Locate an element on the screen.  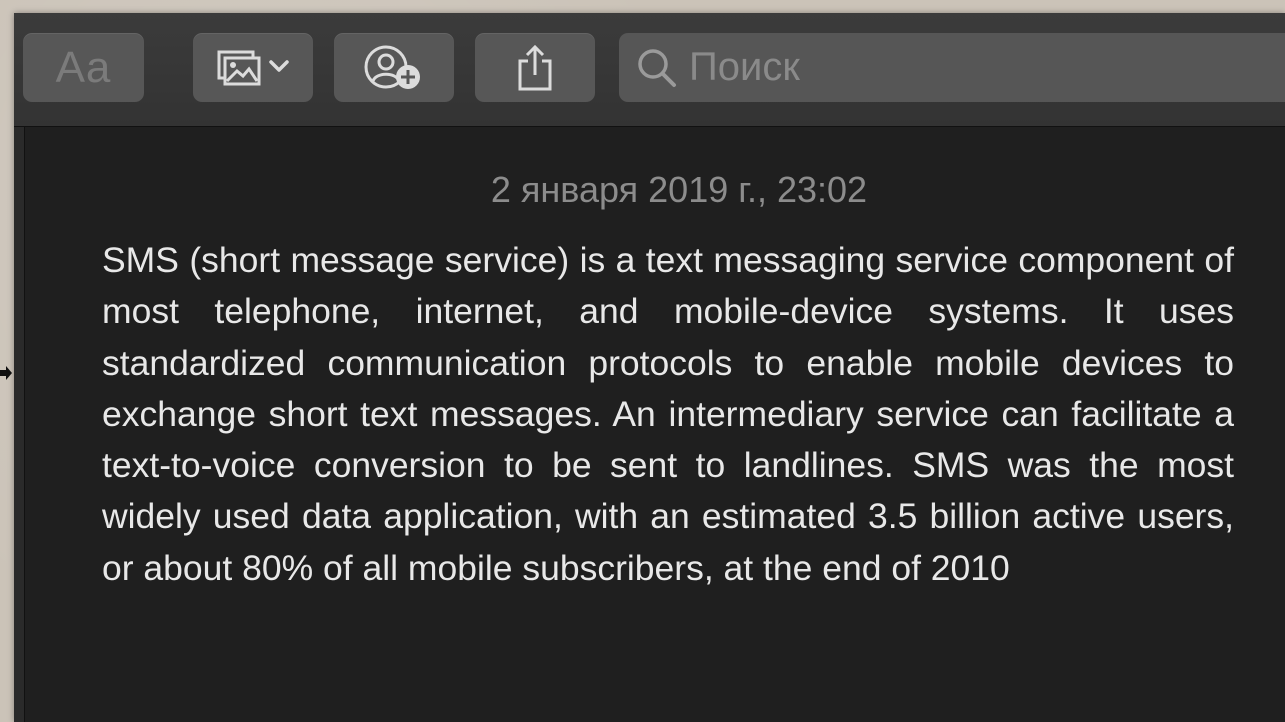
add-person-icon is located at coordinates (392, 67).